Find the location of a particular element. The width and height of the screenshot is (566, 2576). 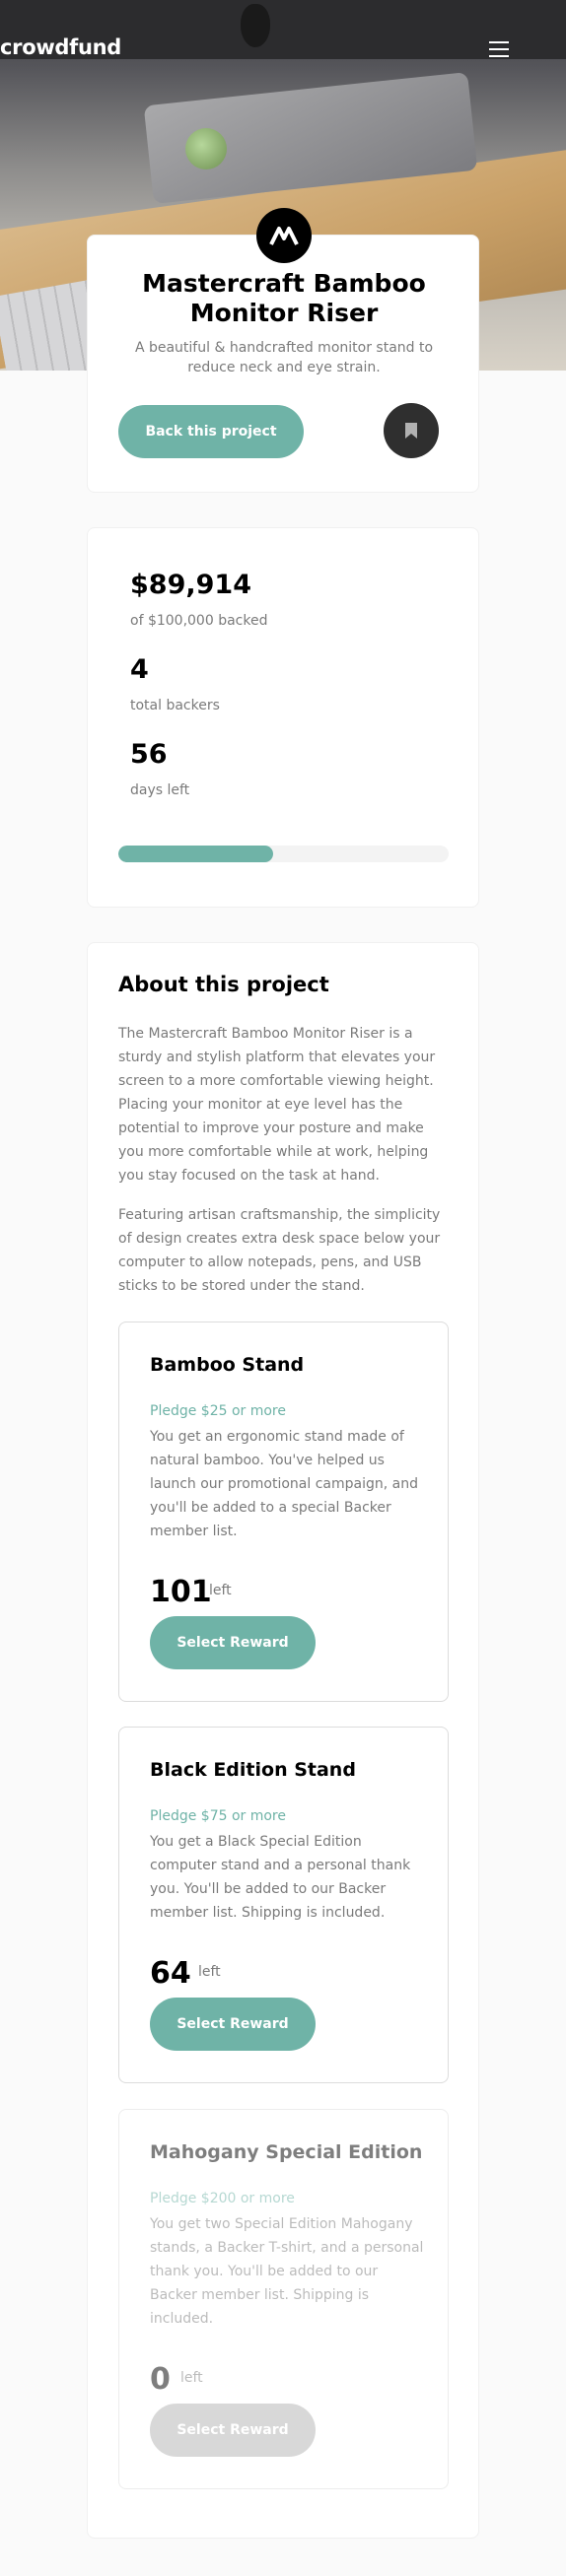

bookmark-icon is located at coordinates (411, 431).